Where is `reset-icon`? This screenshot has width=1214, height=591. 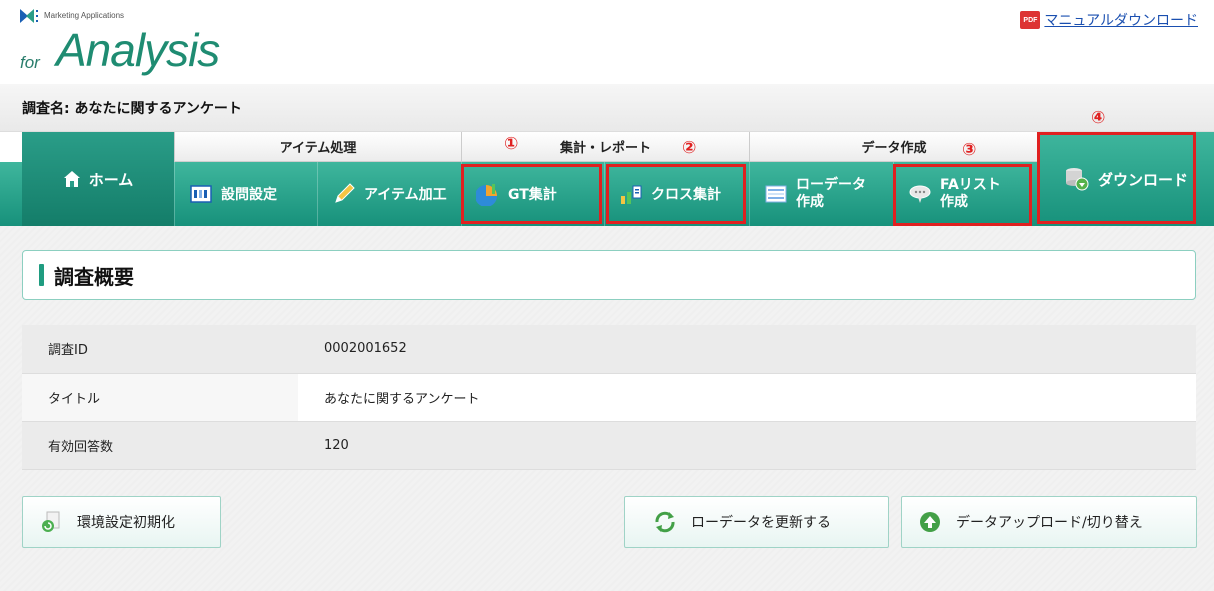 reset-icon is located at coordinates (51, 521).